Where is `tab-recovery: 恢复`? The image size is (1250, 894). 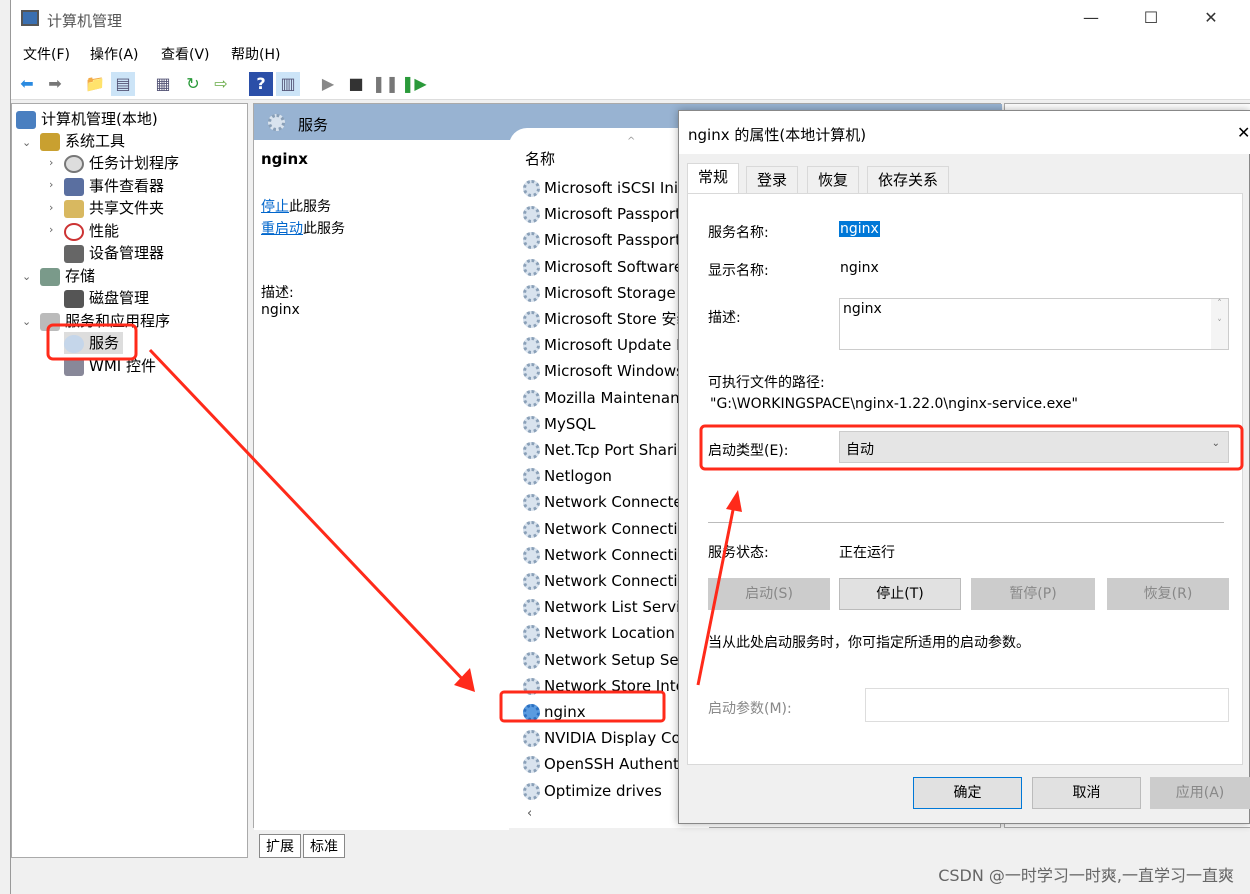 tab-recovery: 恢复 is located at coordinates (833, 180).